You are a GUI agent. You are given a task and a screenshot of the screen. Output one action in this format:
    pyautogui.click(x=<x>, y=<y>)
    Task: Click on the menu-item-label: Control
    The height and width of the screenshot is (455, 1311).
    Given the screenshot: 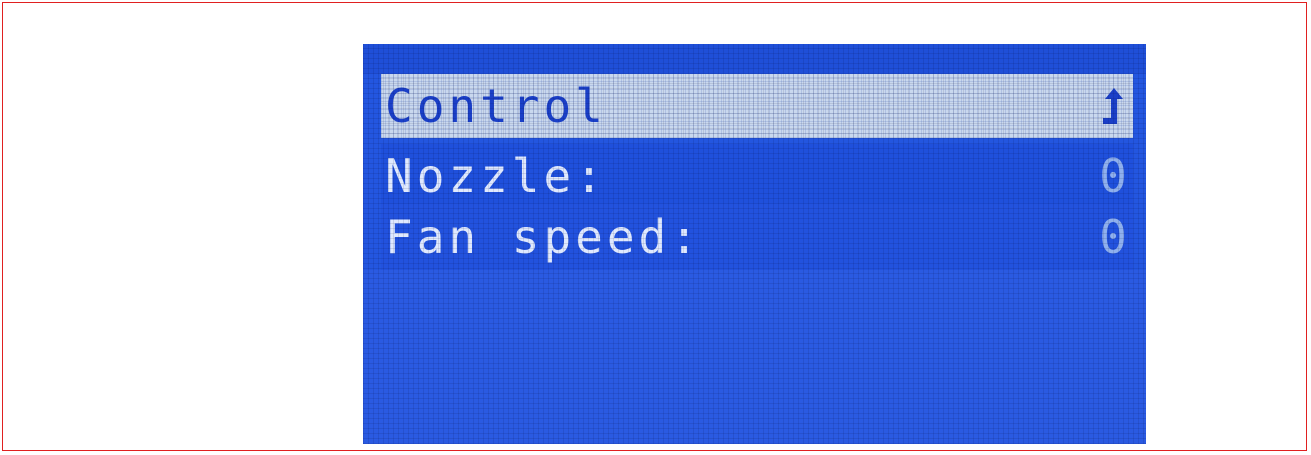 What is the action you would take?
    pyautogui.click(x=496, y=106)
    